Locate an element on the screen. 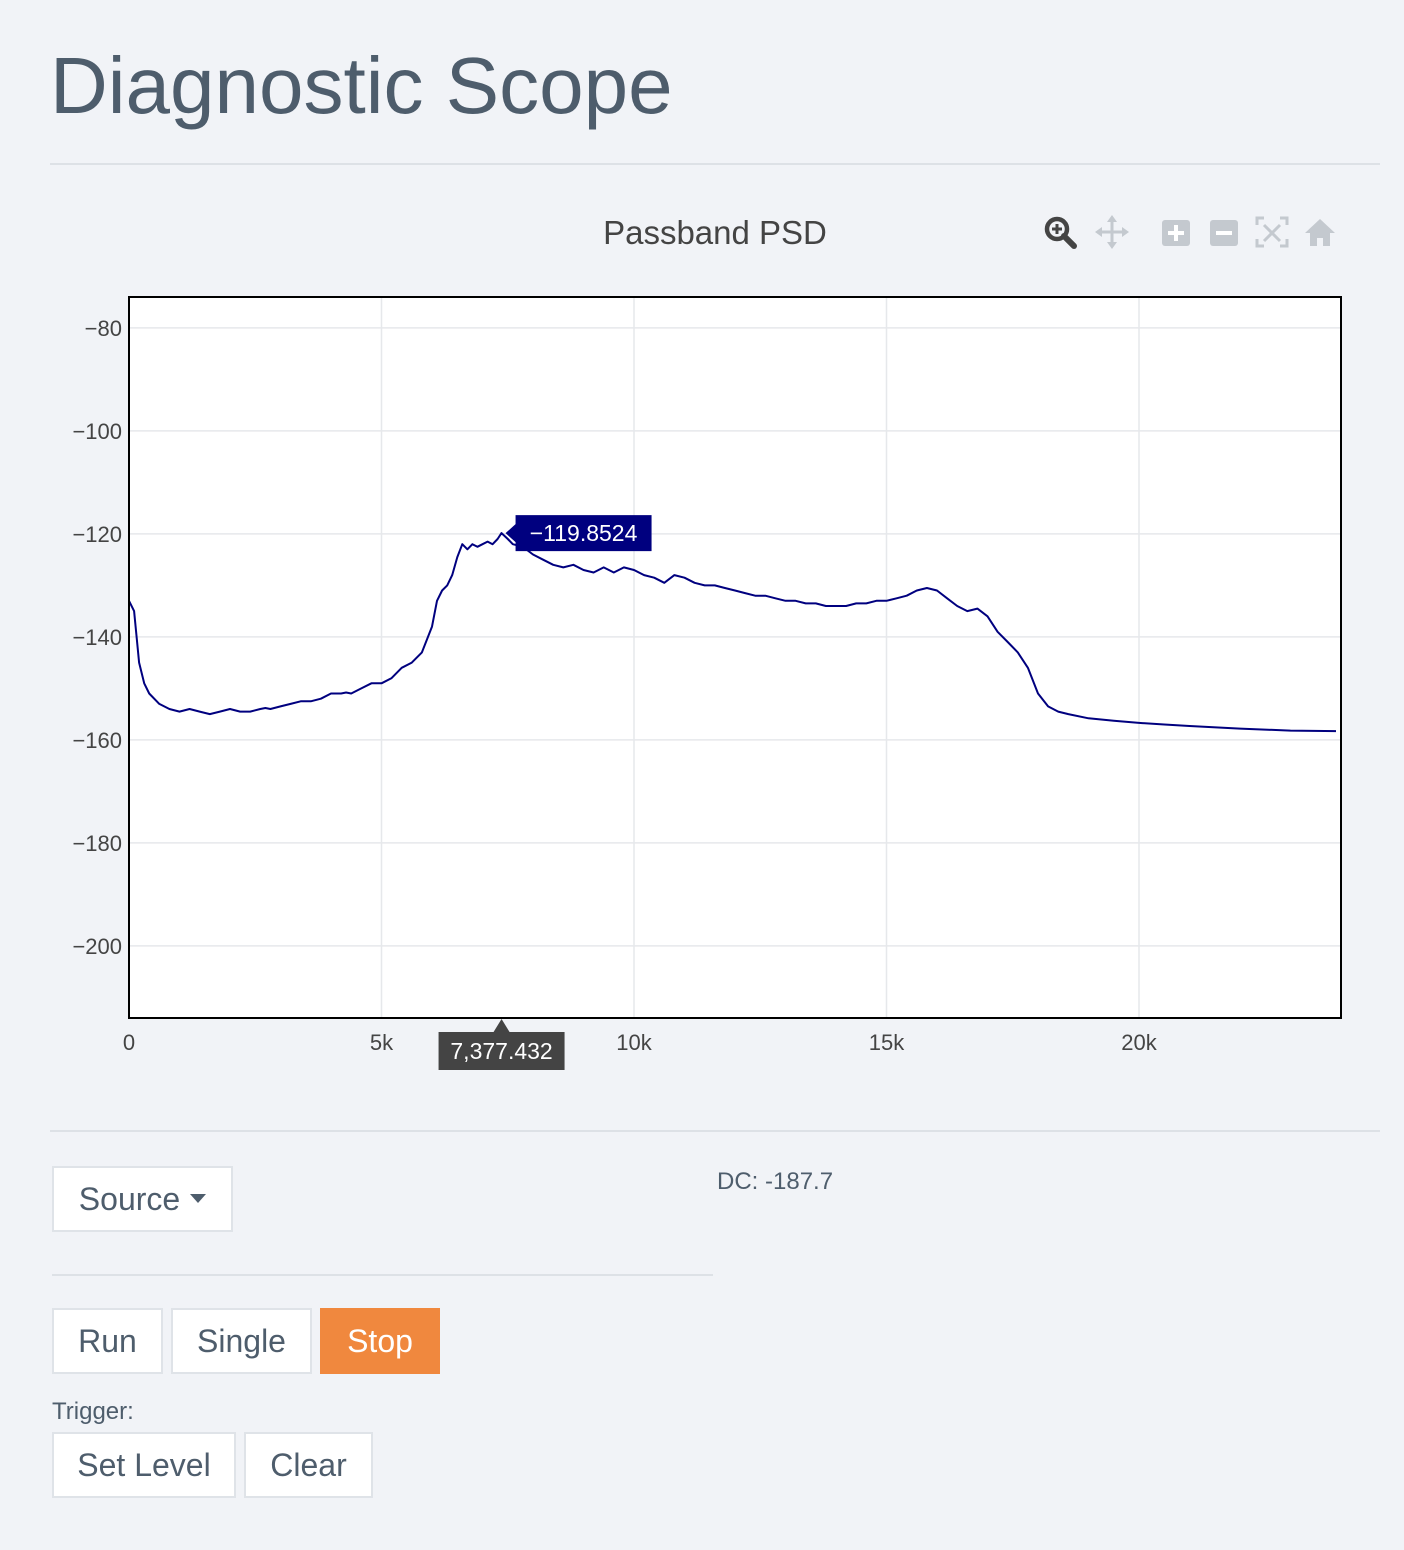 This screenshot has width=1404, height=1550. reset-axes-icon is located at coordinates (1320, 232).